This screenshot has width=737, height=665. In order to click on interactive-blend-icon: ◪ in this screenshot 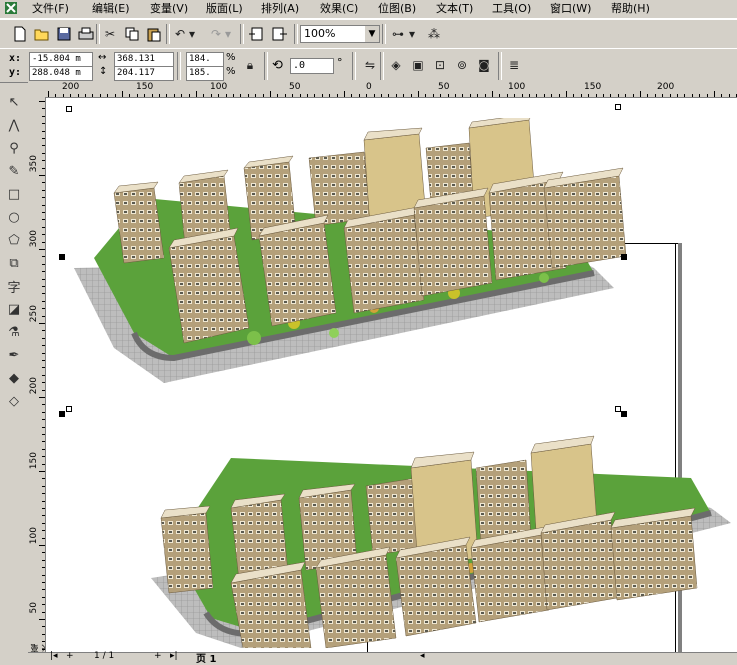, I will do `click(14, 309)`.